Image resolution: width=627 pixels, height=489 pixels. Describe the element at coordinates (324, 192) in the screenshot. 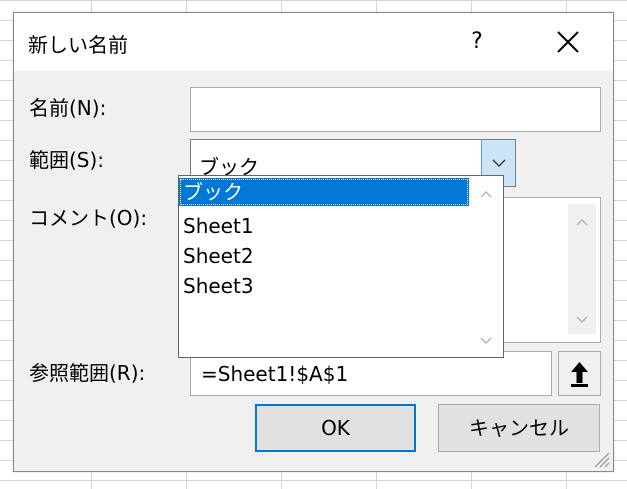

I see `scope-option-book: ブック` at that location.